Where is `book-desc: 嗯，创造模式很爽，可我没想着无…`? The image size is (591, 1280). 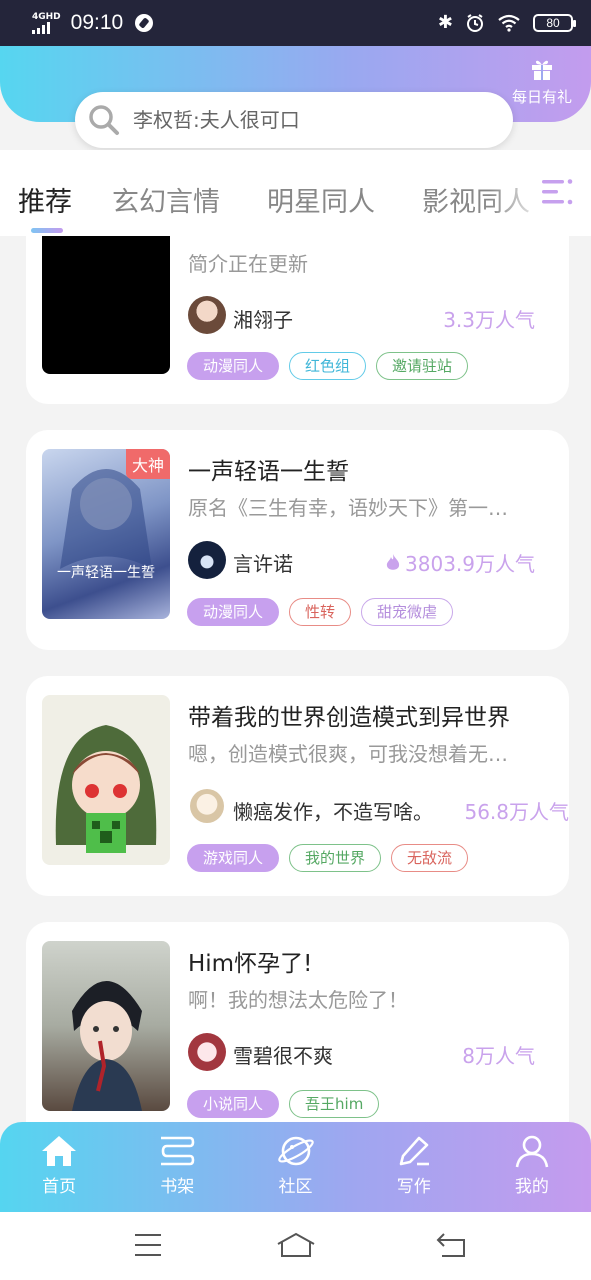 book-desc: 嗯，创造模式很爽，可我没想着无… is located at coordinates (348, 754).